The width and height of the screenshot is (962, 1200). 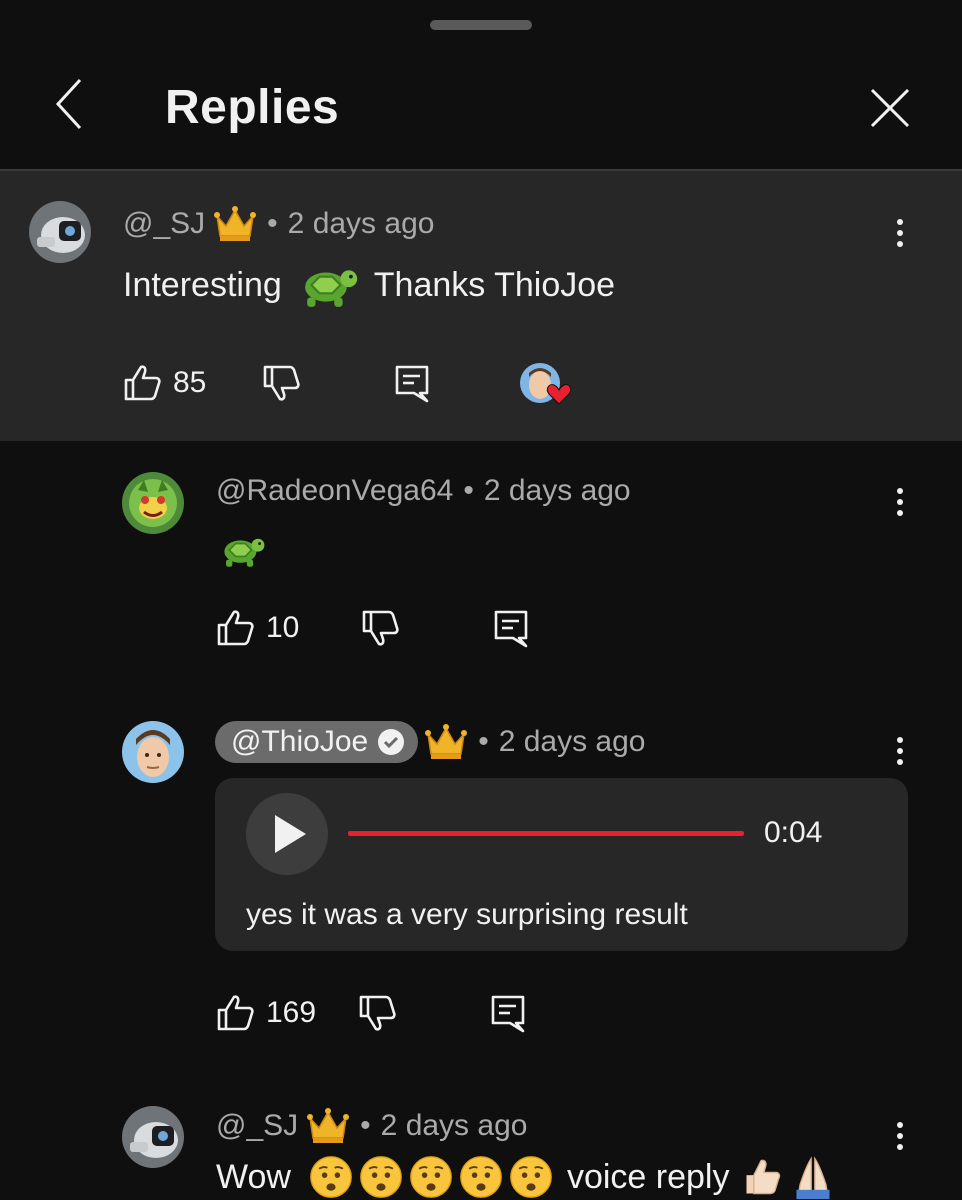 I want to click on like-count: 10, so click(x=283, y=627).